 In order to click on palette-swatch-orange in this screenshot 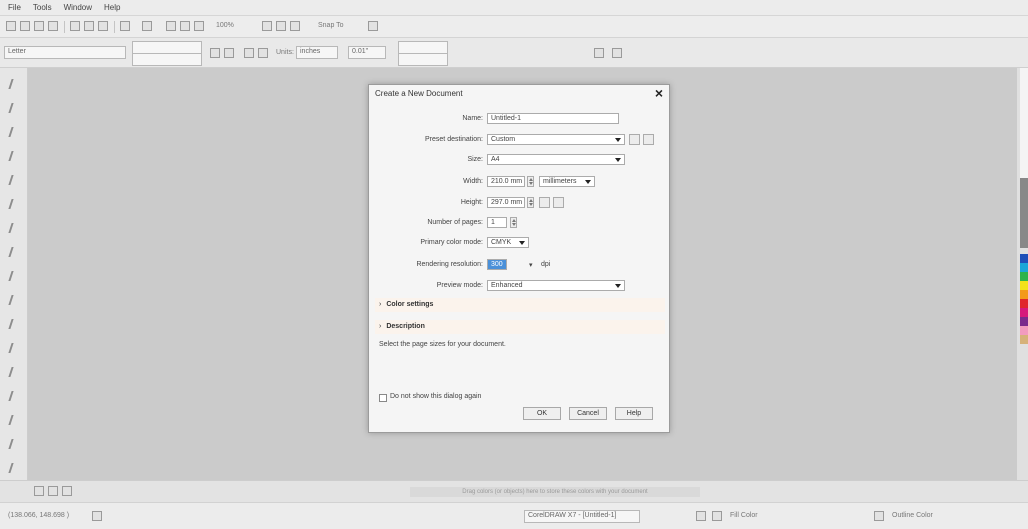, I will do `click(1024, 294)`.